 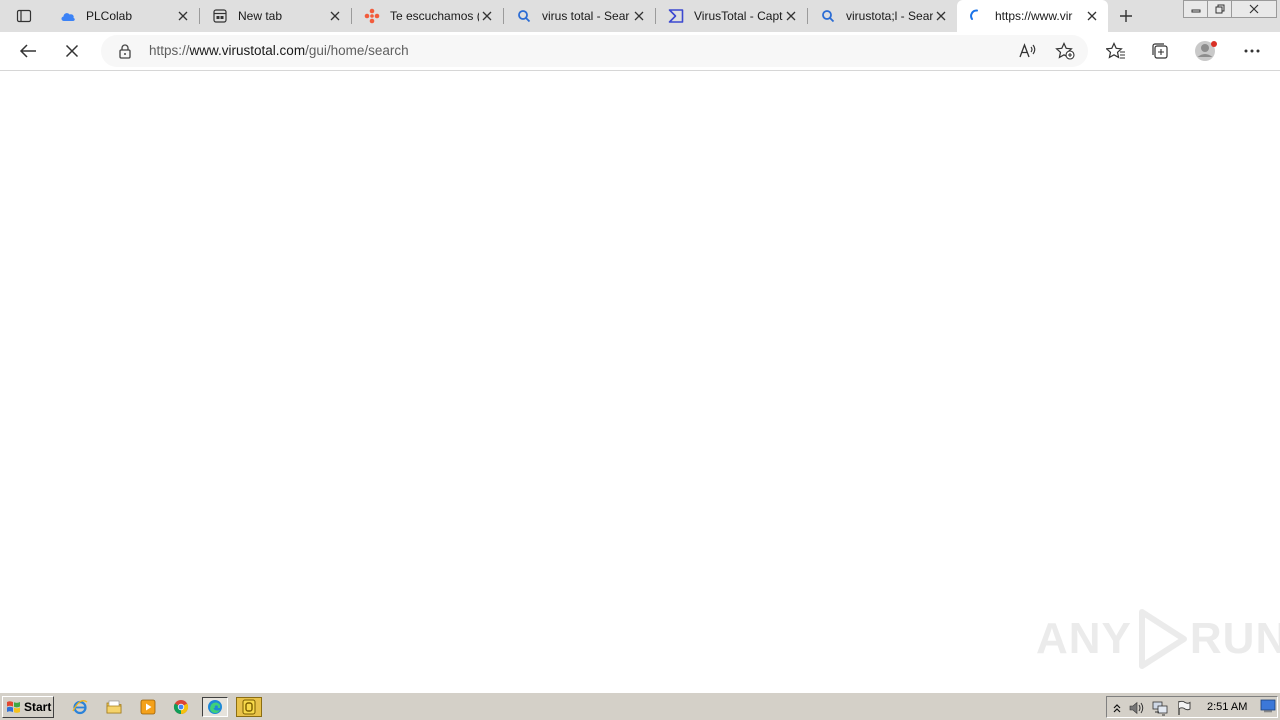 I want to click on flag-icon, so click(x=1184, y=707).